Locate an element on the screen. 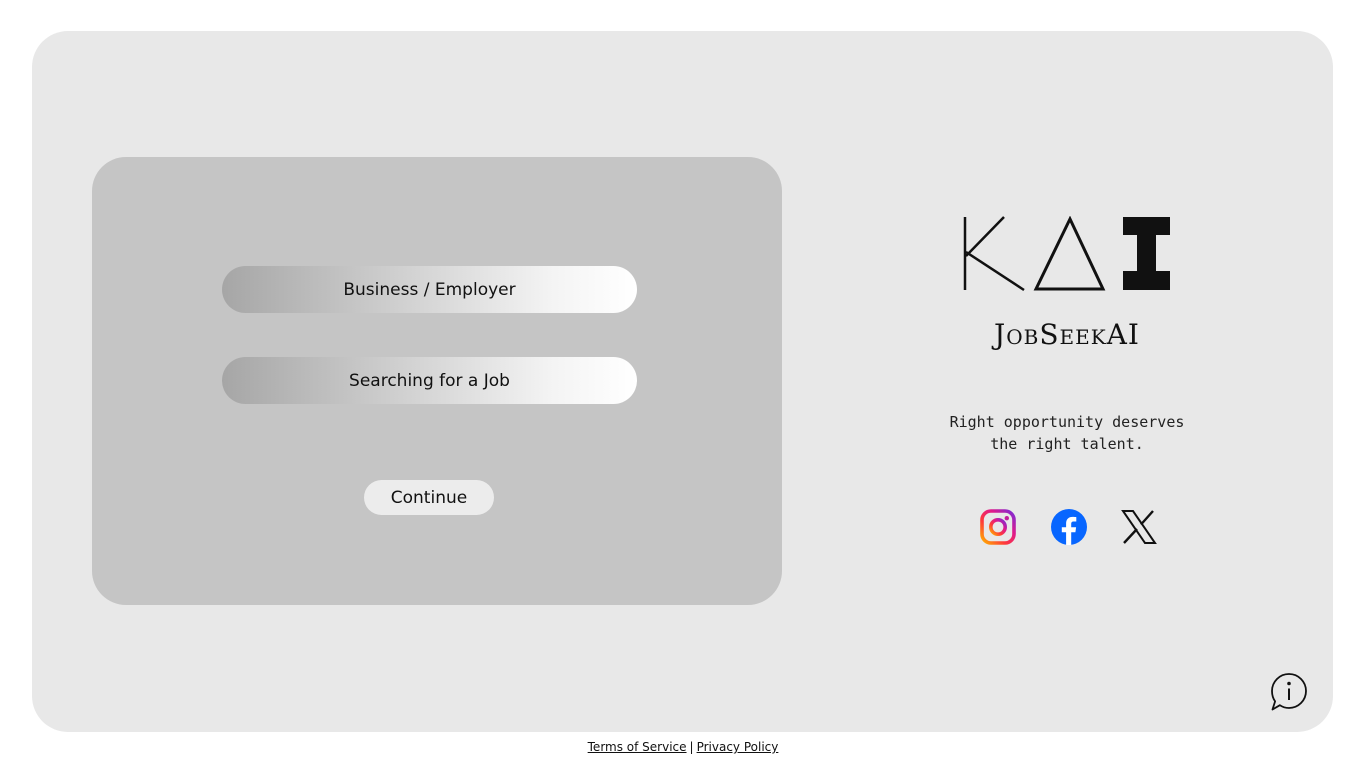  business-employer-label: Business / Employer is located at coordinates (429, 289).